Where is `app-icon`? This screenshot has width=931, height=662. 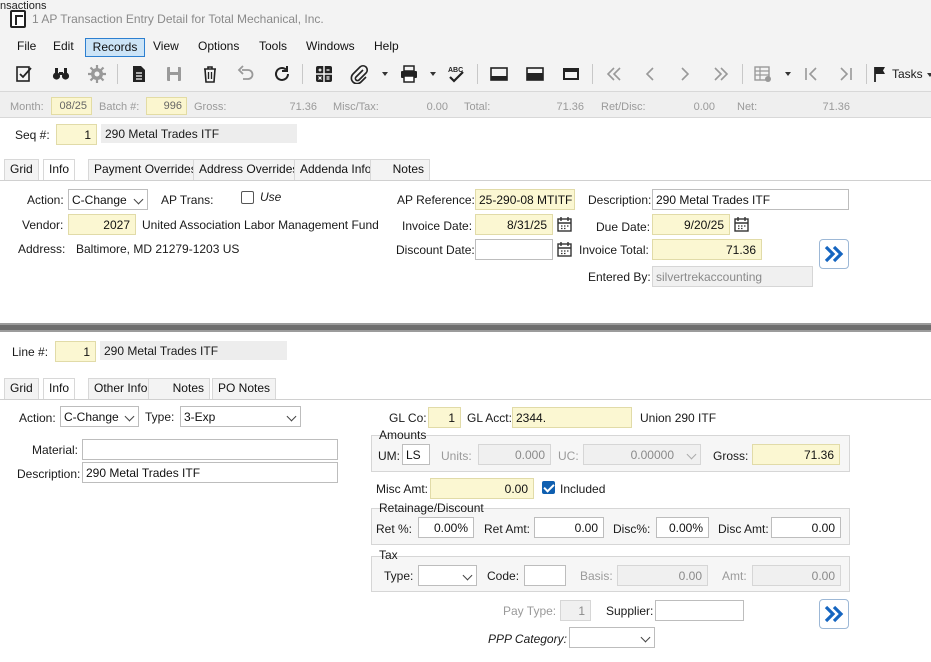 app-icon is located at coordinates (18, 19).